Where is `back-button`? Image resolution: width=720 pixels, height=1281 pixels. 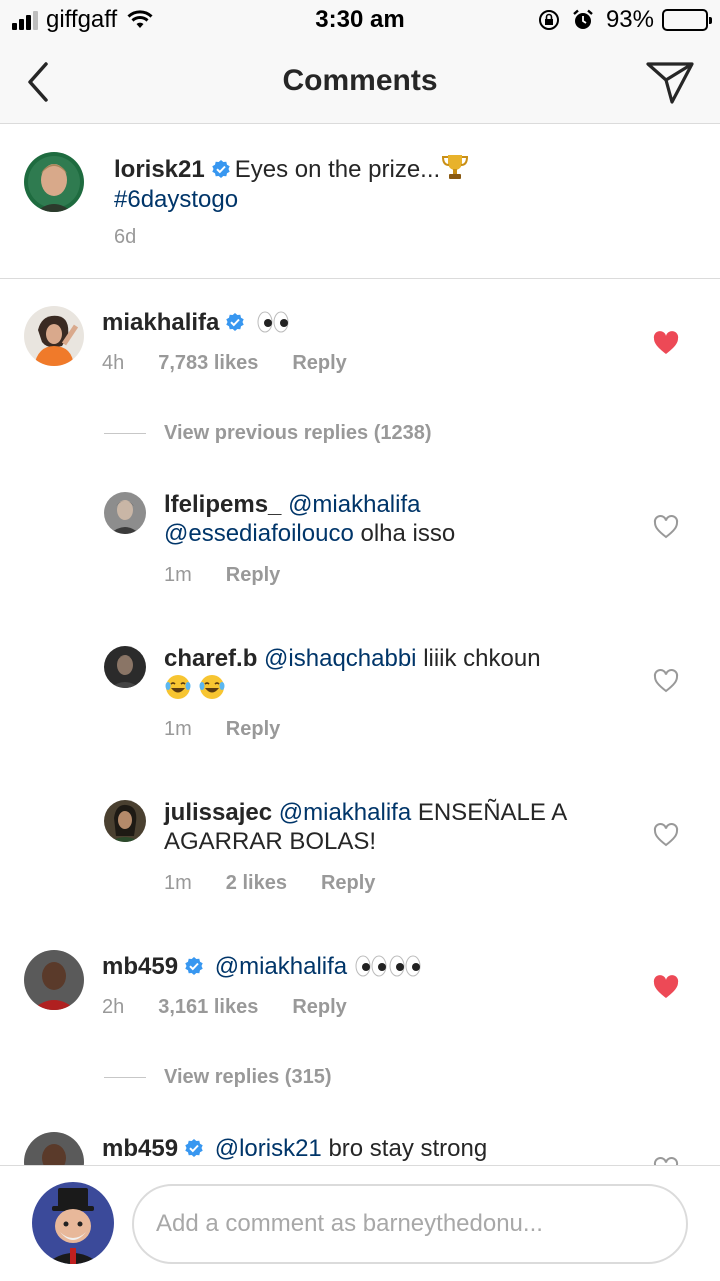
back-button is located at coordinates (40, 82).